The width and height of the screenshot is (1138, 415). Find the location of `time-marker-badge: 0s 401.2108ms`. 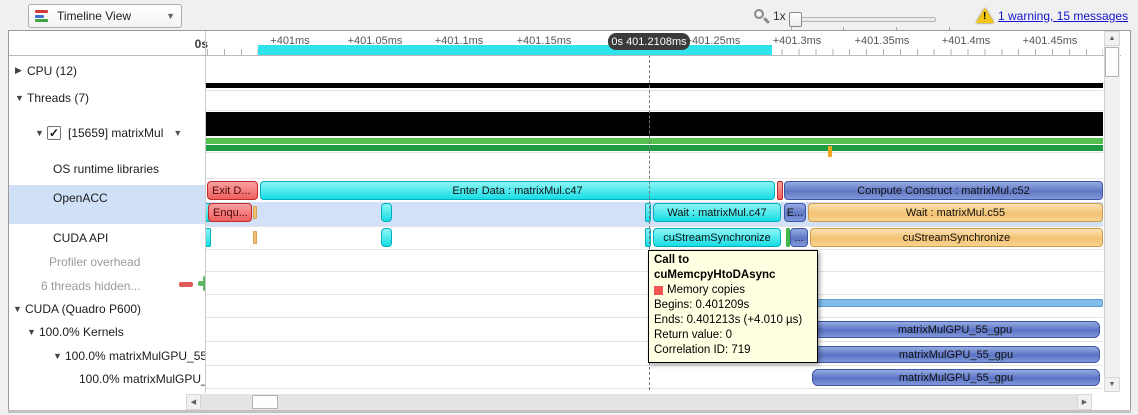

time-marker-badge: 0s 401.2108ms is located at coordinates (649, 41).